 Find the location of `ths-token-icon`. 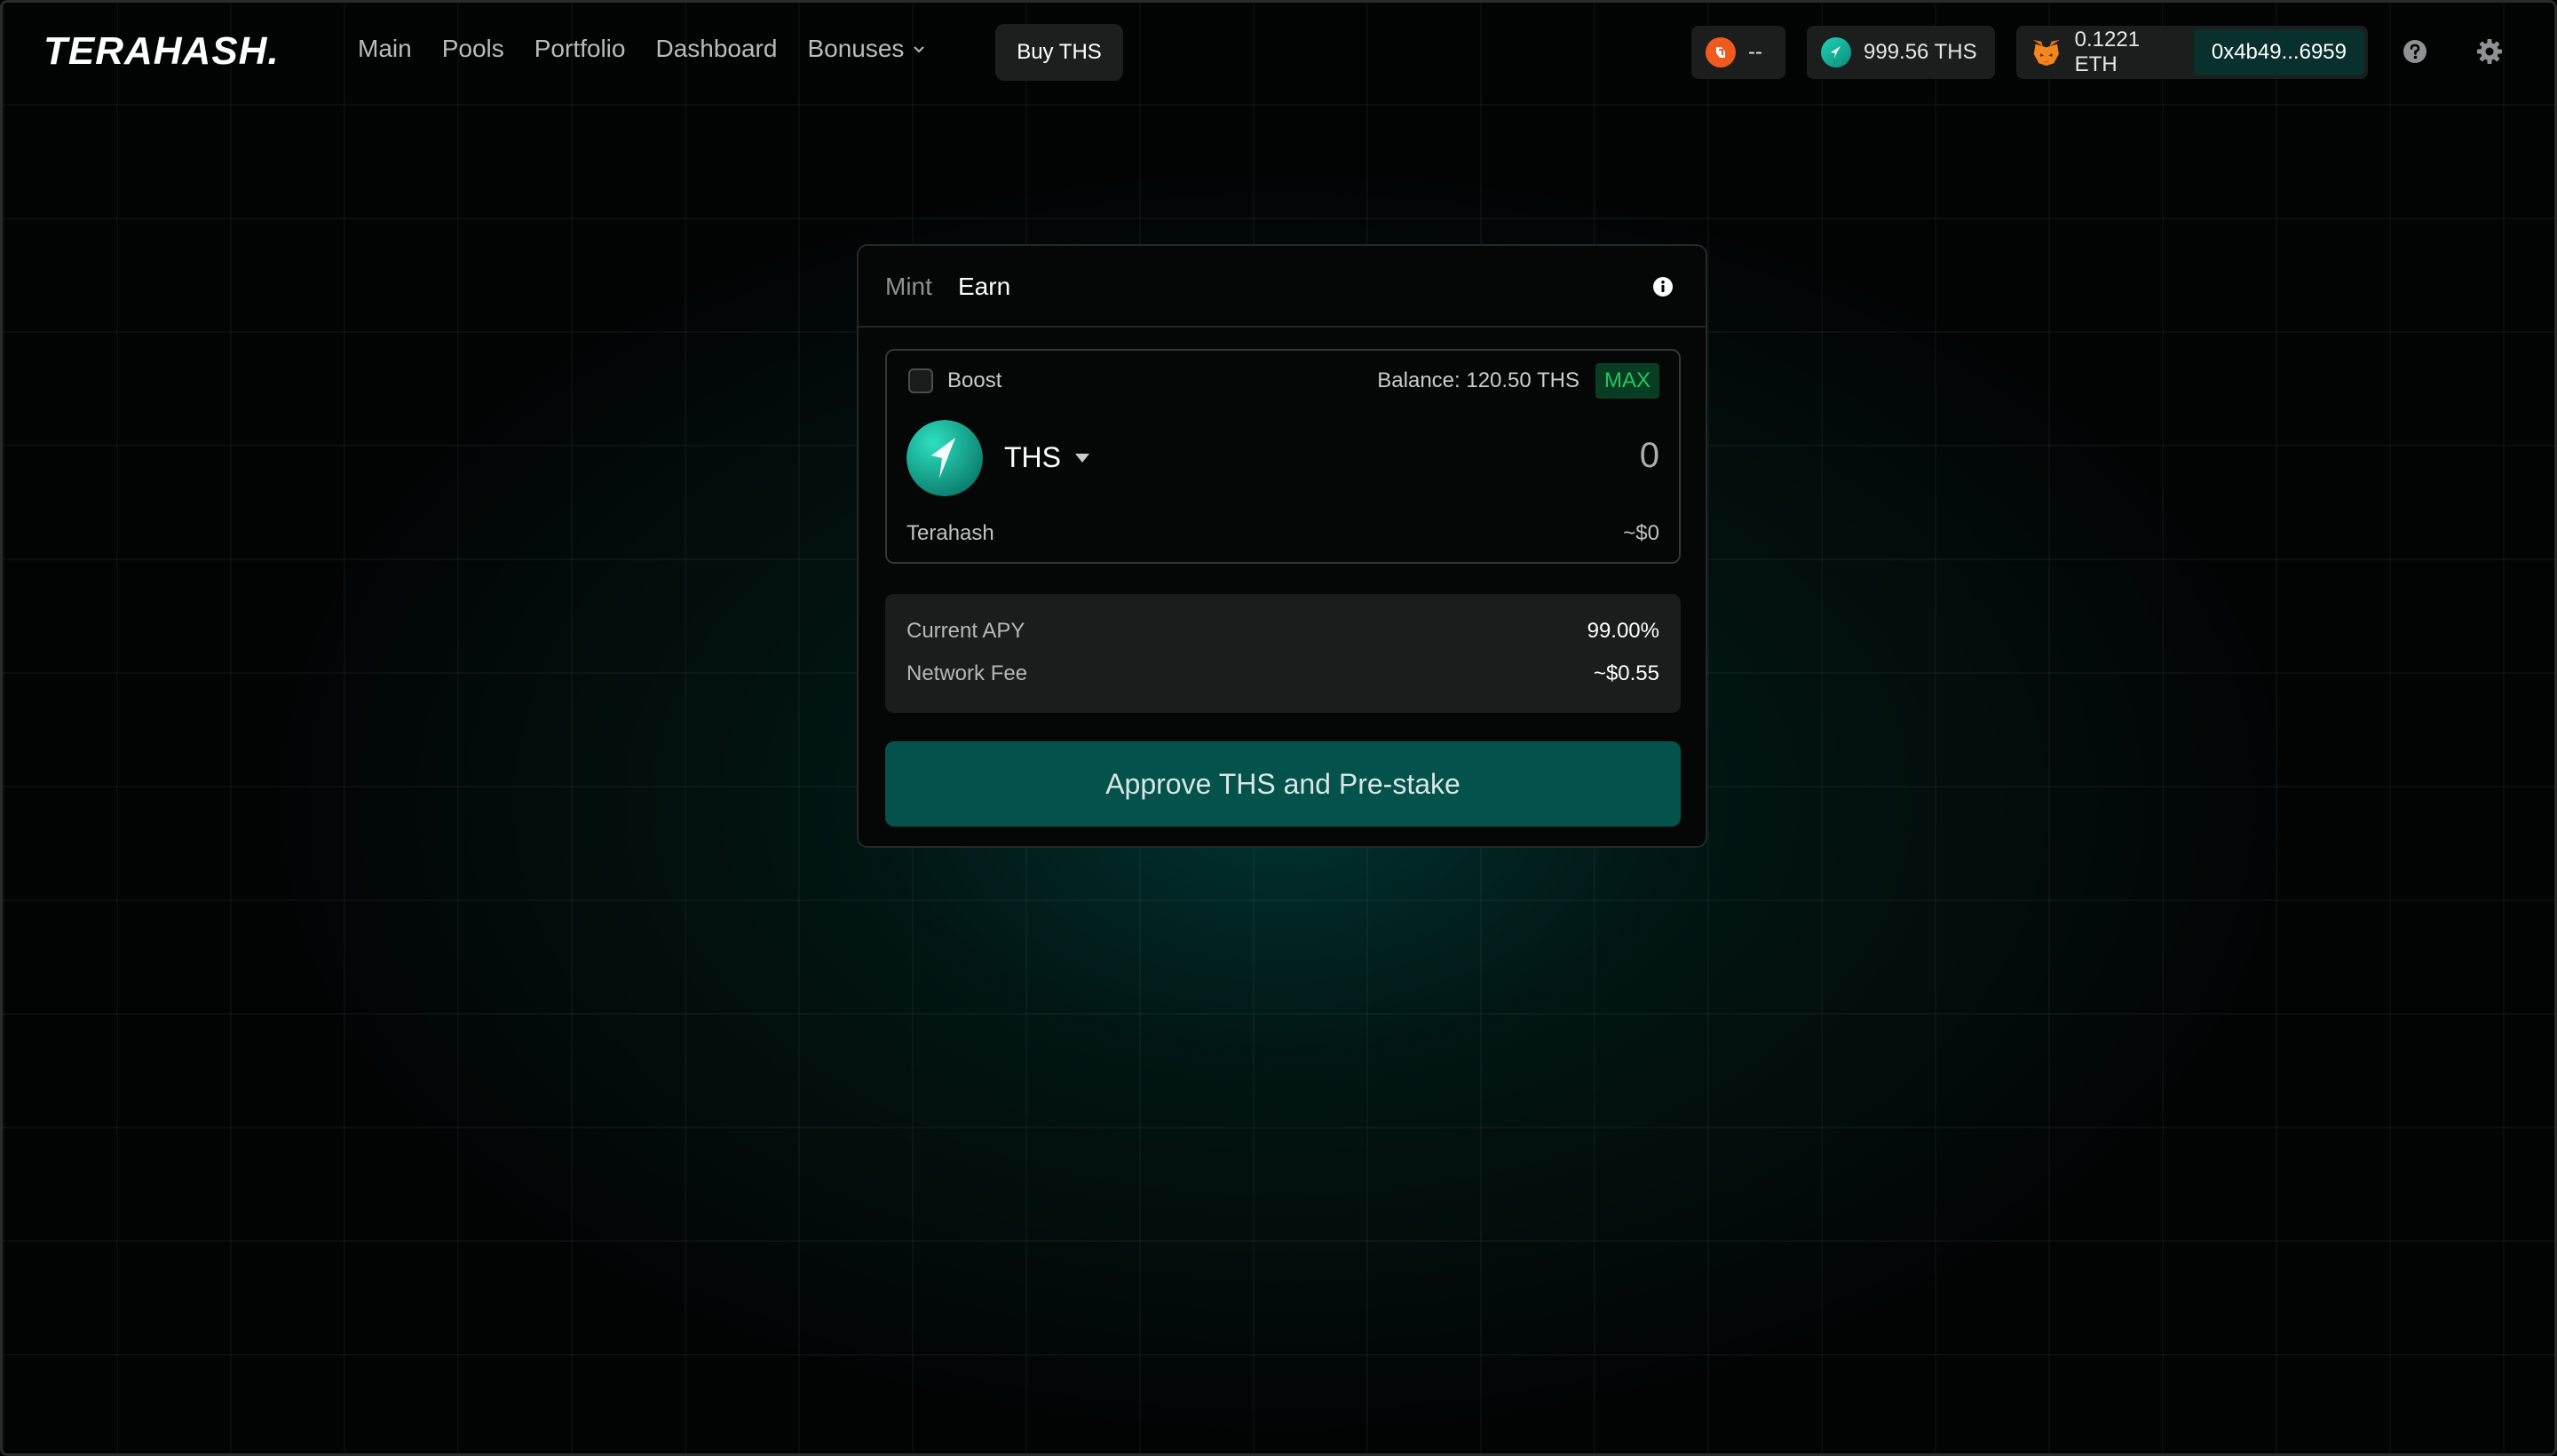

ths-token-icon is located at coordinates (1836, 52).